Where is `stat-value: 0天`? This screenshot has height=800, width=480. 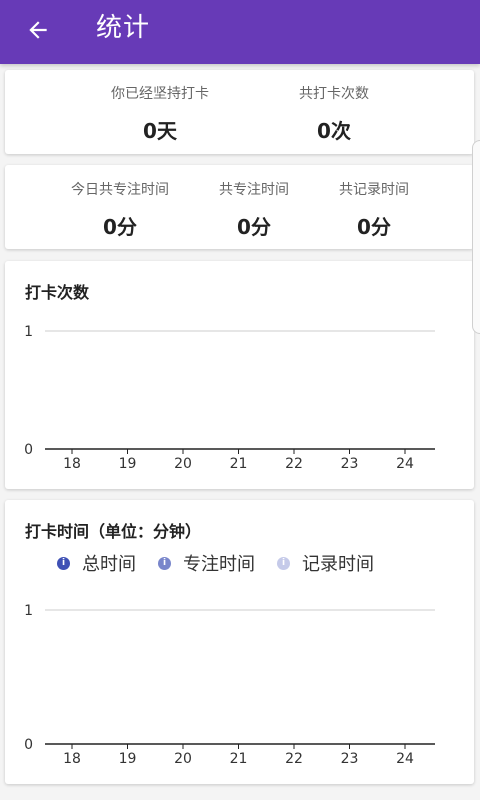
stat-value: 0天 is located at coordinates (160, 131).